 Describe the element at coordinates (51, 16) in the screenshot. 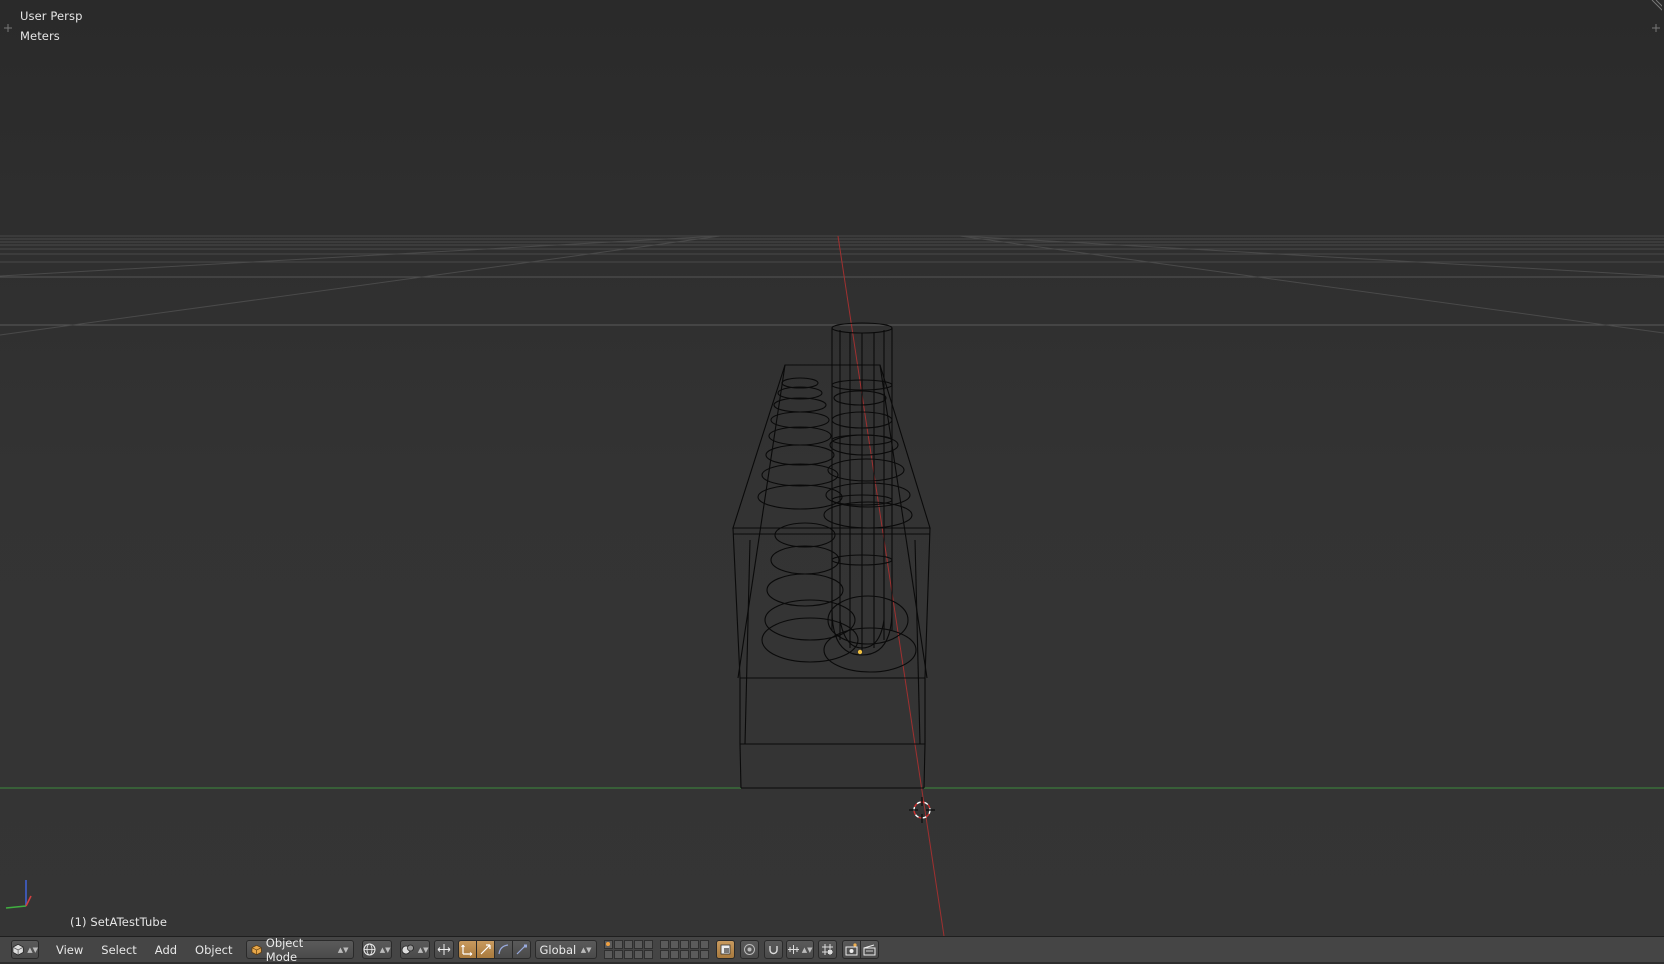

I see `view-name-label: User Persp` at that location.